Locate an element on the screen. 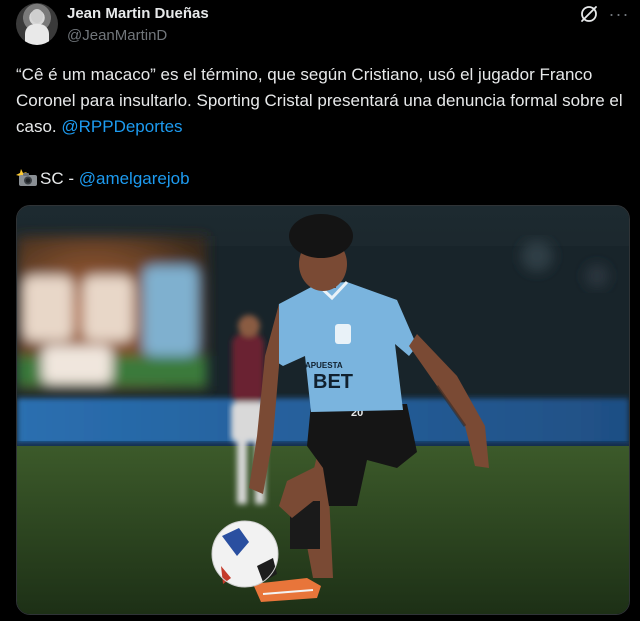  author-avatar is located at coordinates (37, 24).